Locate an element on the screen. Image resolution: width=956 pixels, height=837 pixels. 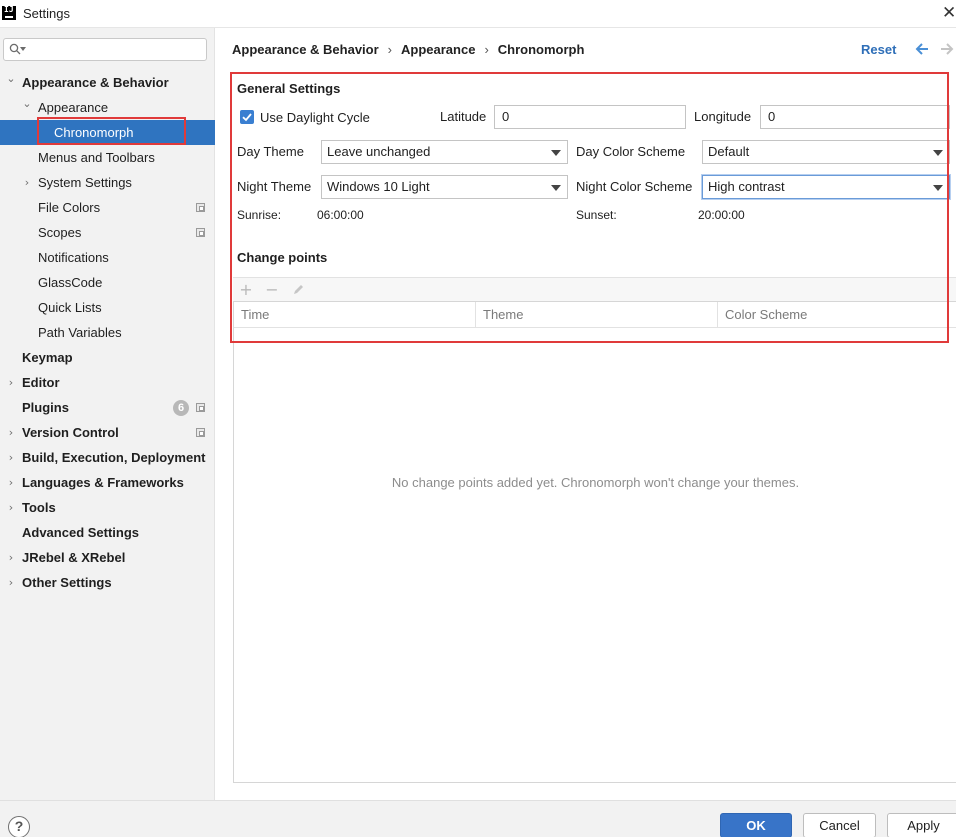
sidebar-item-label: System Settings is located at coordinates (85, 182).